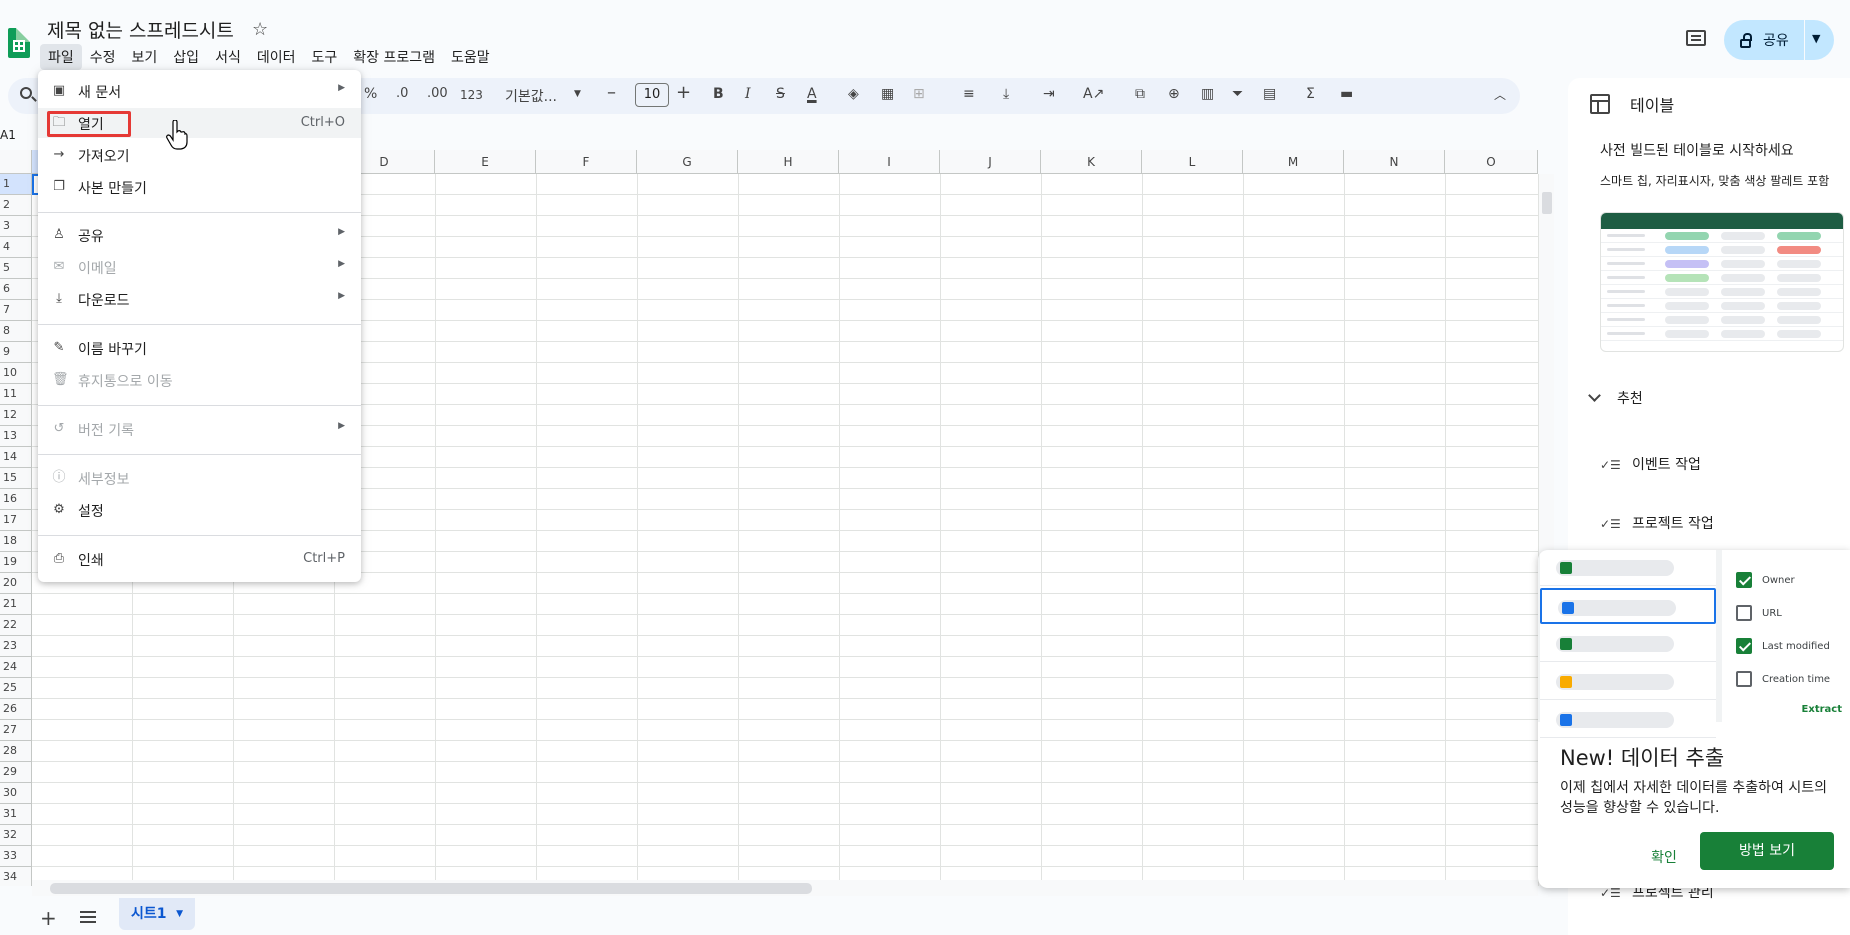 The image size is (1850, 935). Describe the element at coordinates (1657, 523) in the screenshot. I see `template-project-tasks: ✓☰ 프로젝트 작업` at that location.